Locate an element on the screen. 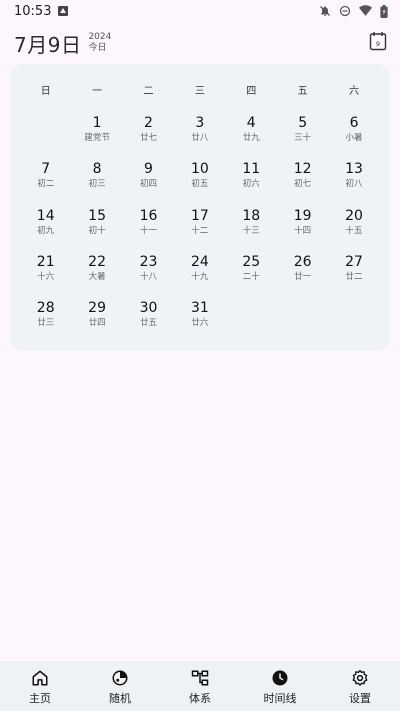  lunar-date: 十一 is located at coordinates (148, 230).